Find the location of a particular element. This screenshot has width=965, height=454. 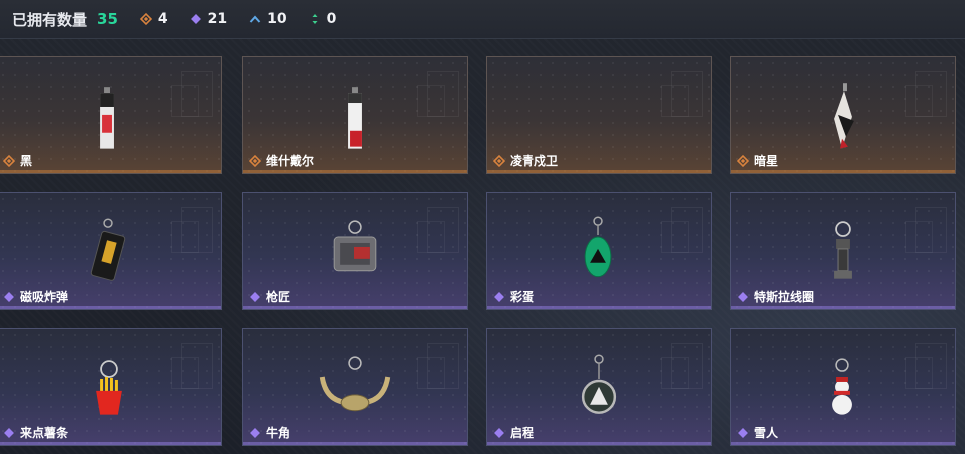

keychain-card-qiangjiang: 枪匠 is located at coordinates (355, 251).